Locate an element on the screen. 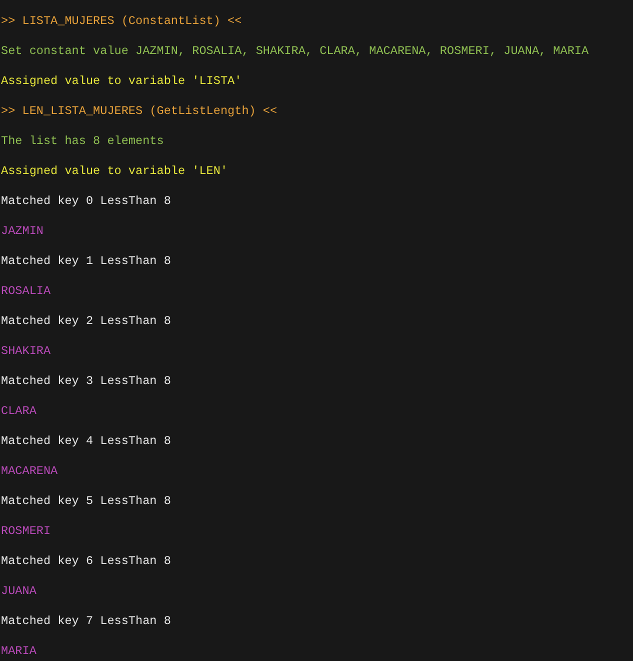 Image resolution: width=633 pixels, height=661 pixels. result-line: Set constant value JAZMIN, ROSALIA, SHAKIRA, CLARA, MACARENA, ROSMERI, JUANA, MARIA is located at coordinates (295, 51).